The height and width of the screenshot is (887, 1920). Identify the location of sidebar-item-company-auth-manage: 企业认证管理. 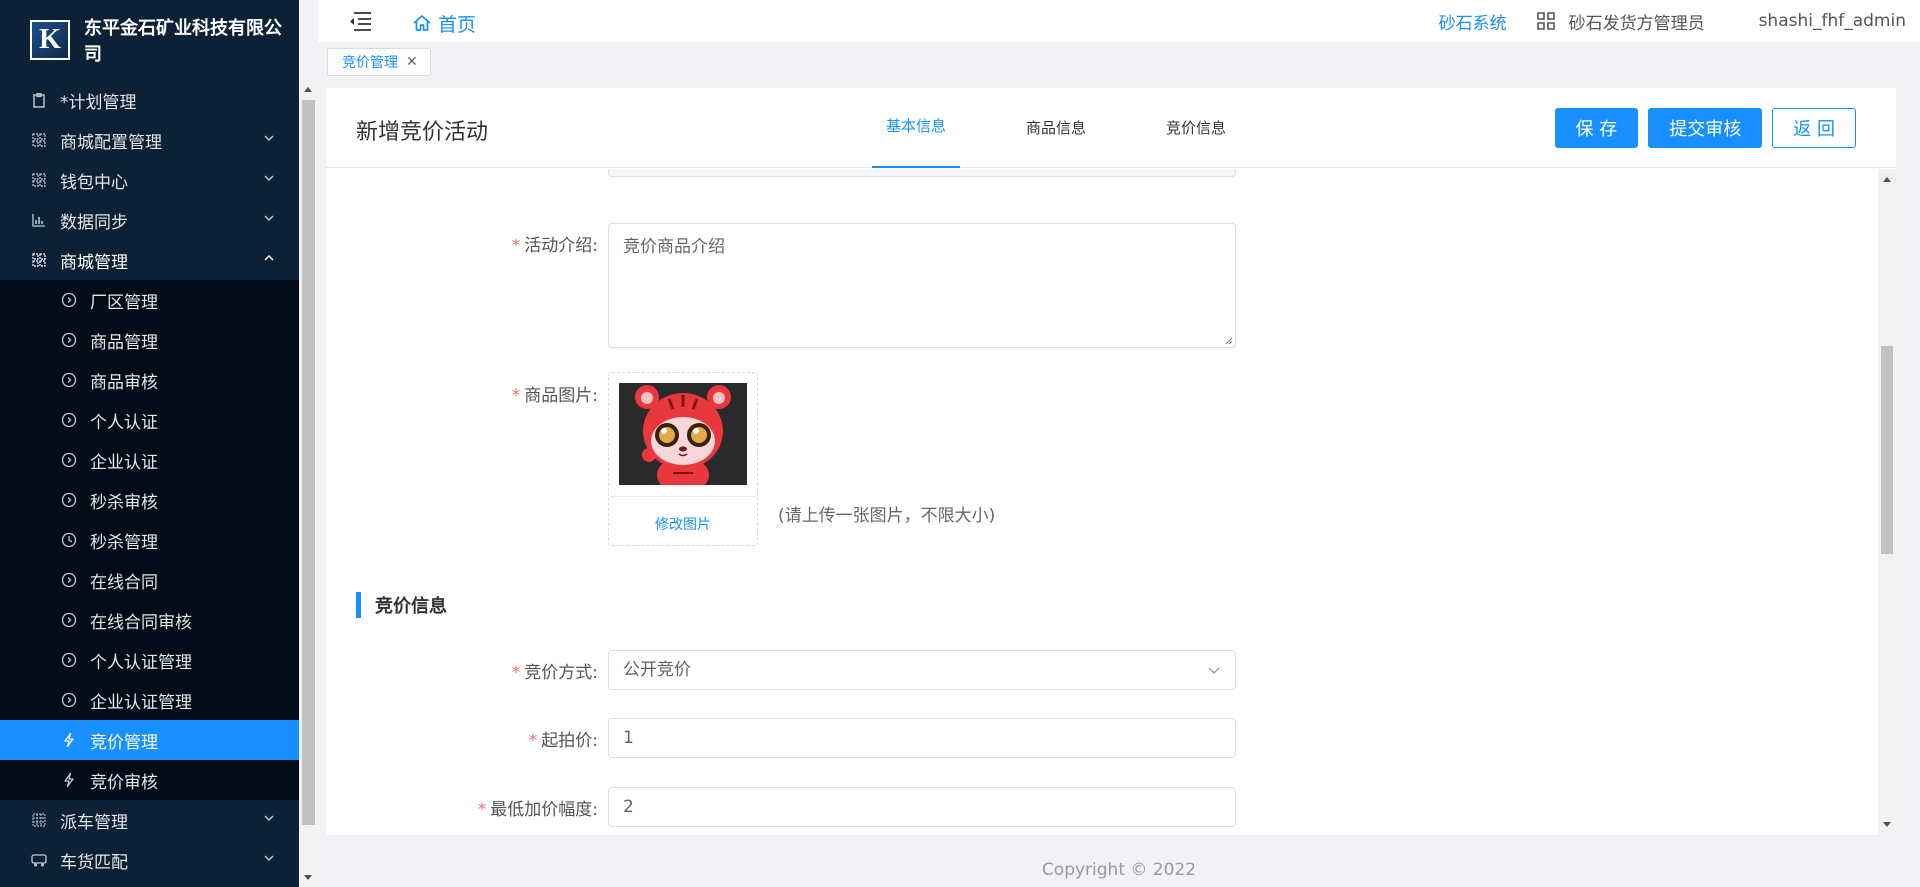
(149, 700).